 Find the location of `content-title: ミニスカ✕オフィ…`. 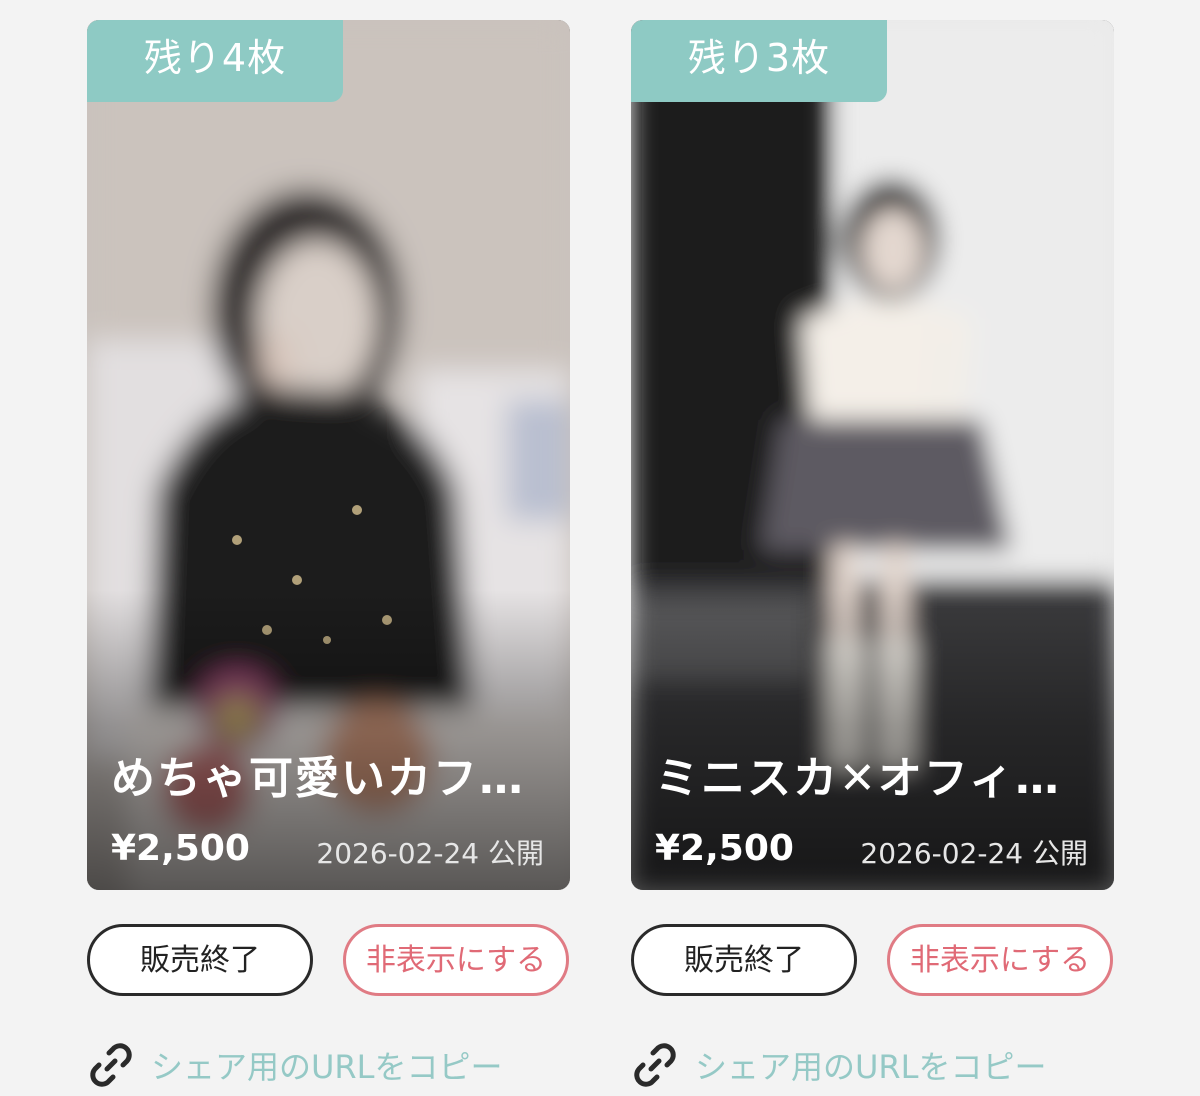

content-title: ミニスカ✕オフィ… is located at coordinates (858, 778).